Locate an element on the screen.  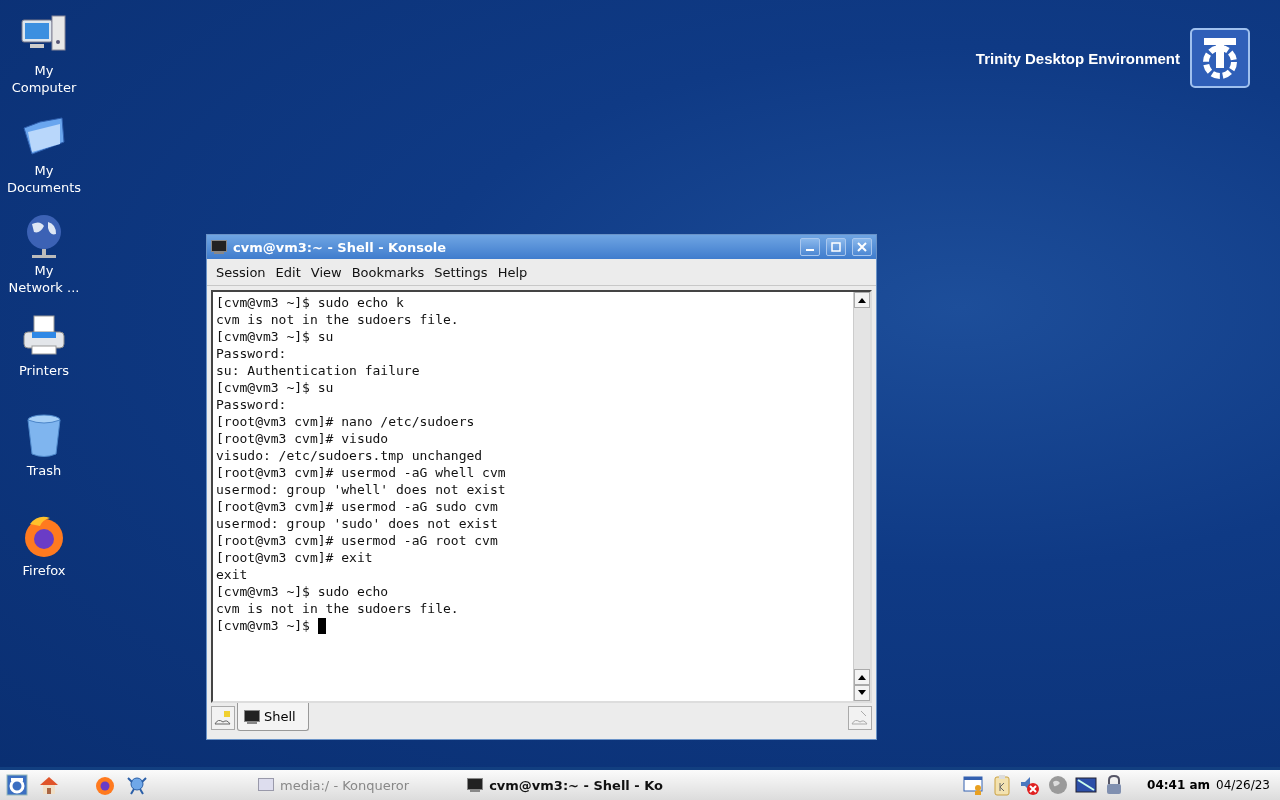
desktop-icon-label: My Computer is located at coordinates (44, 79).